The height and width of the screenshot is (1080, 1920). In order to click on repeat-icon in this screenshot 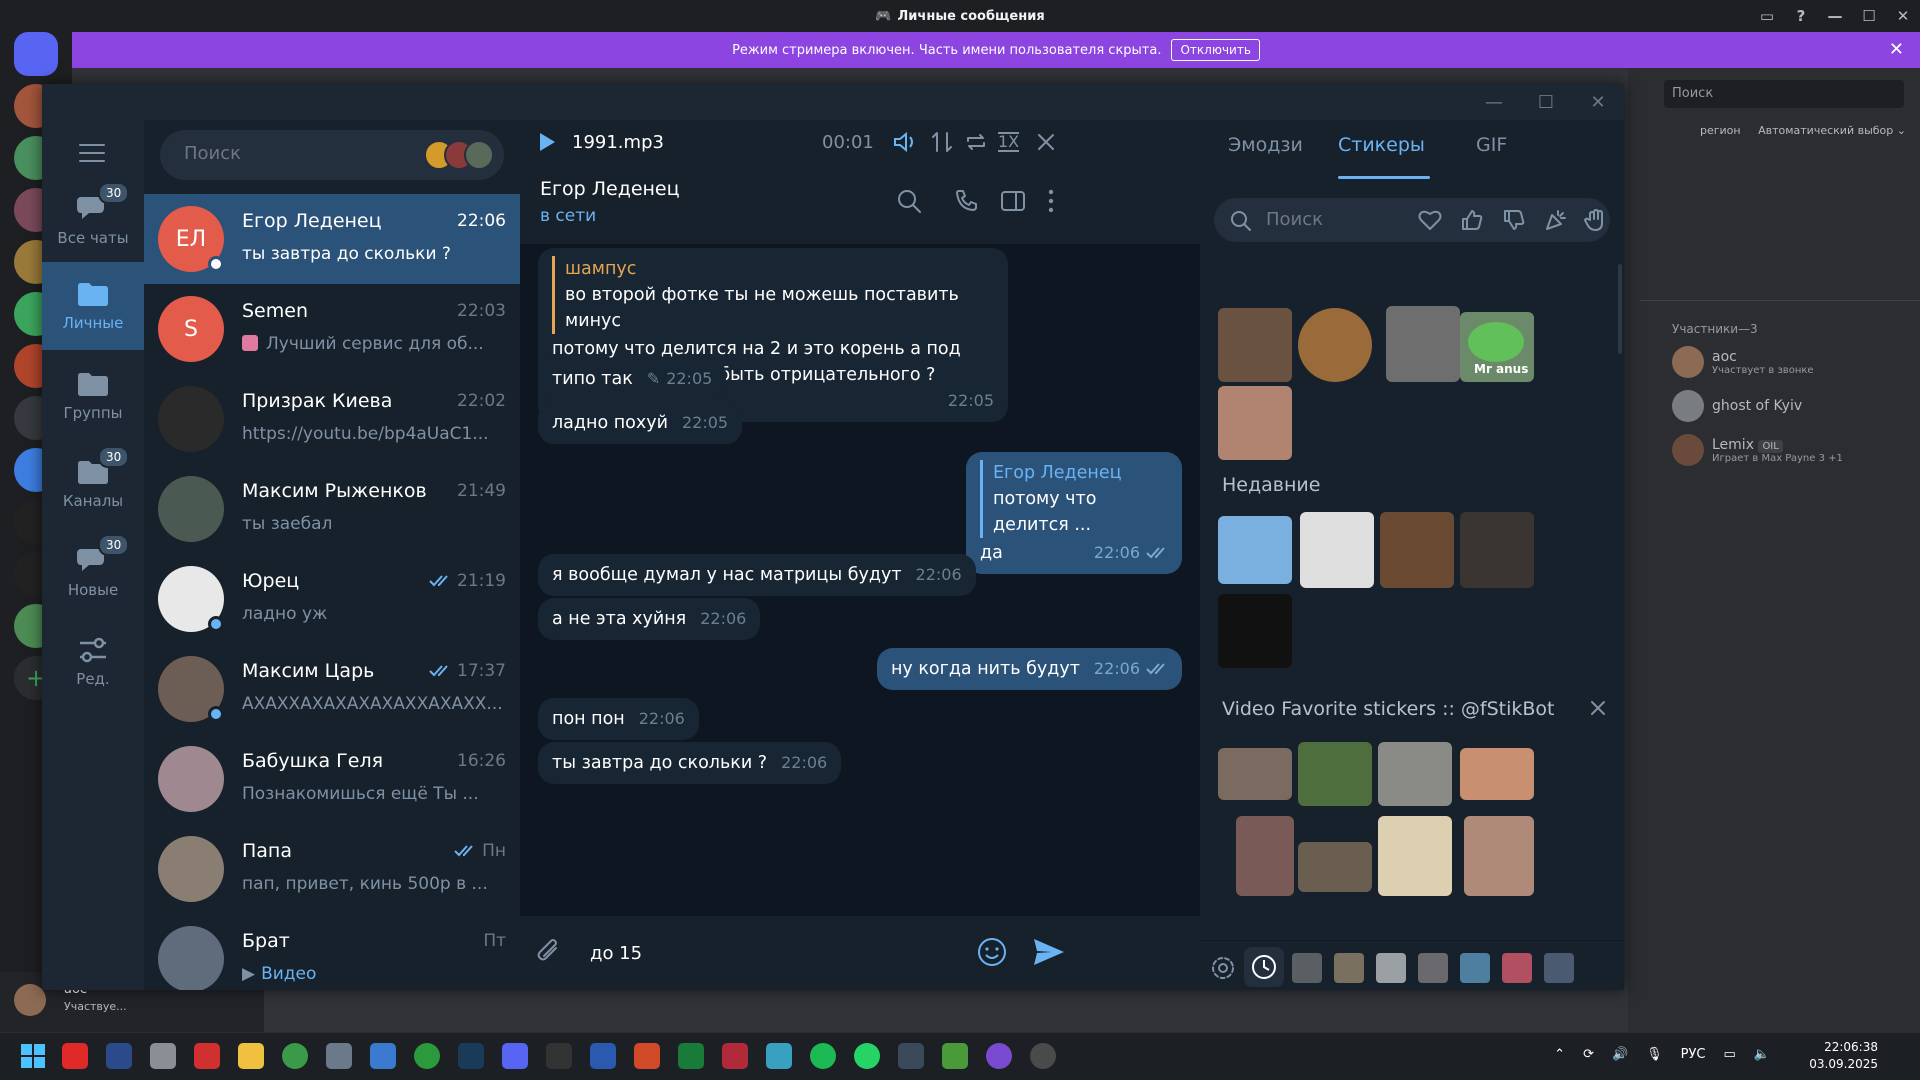, I will do `click(976, 142)`.